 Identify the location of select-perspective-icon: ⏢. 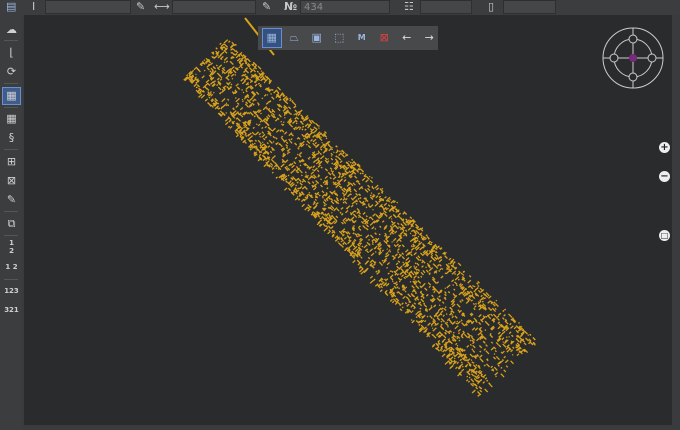
(295, 38).